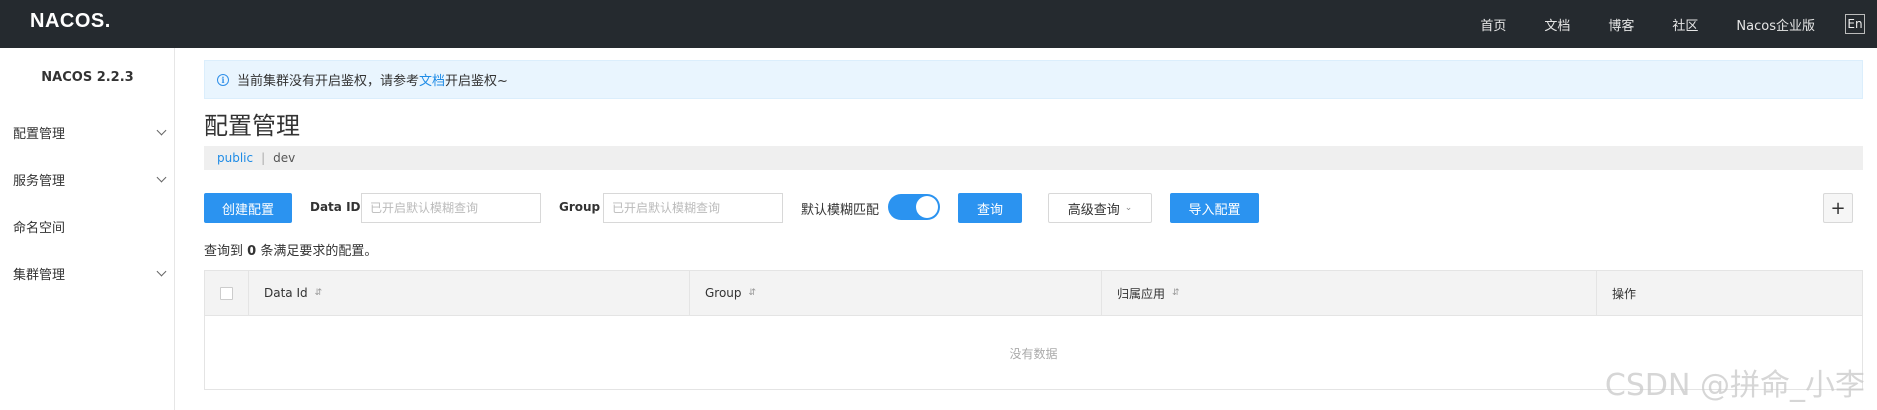 This screenshot has width=1877, height=410. Describe the element at coordinates (223, 79) in the screenshot. I see `info-icon: i` at that location.